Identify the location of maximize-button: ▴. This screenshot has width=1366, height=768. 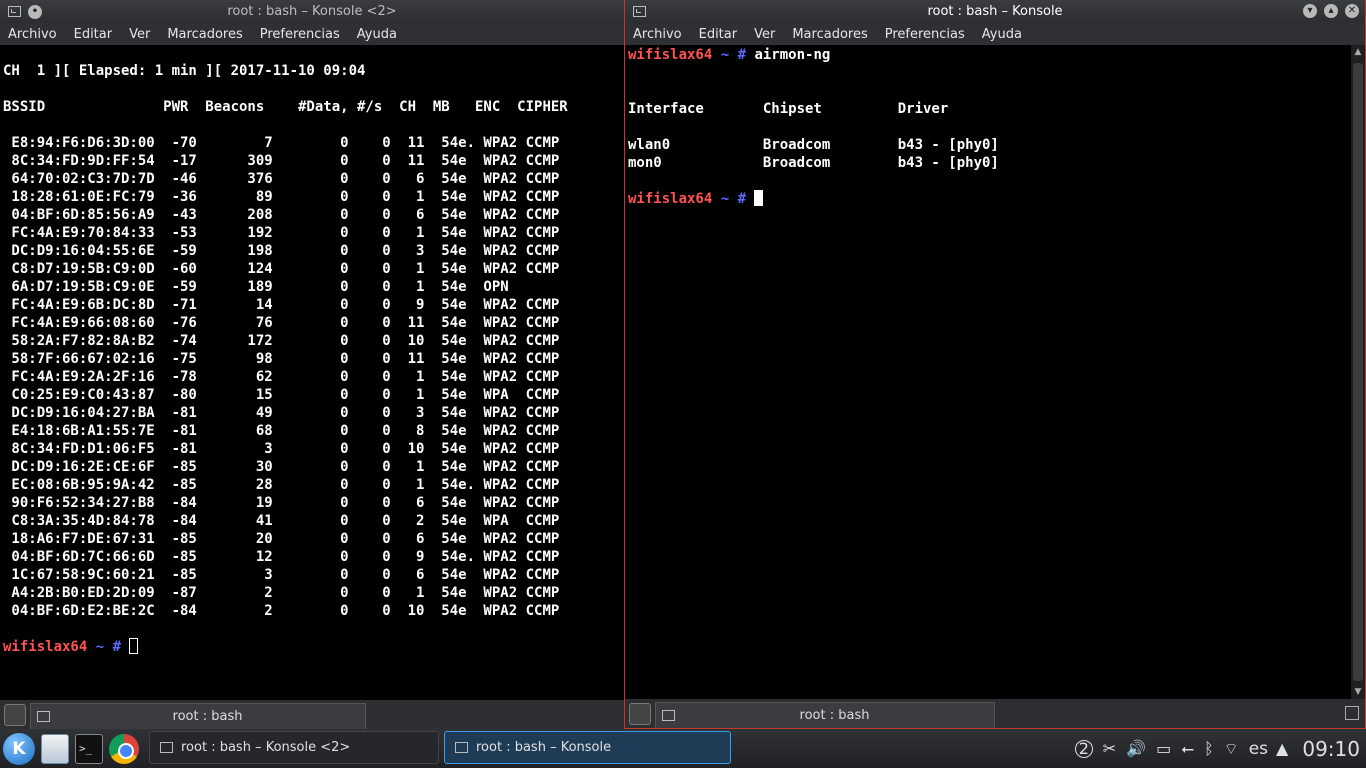
(1331, 11).